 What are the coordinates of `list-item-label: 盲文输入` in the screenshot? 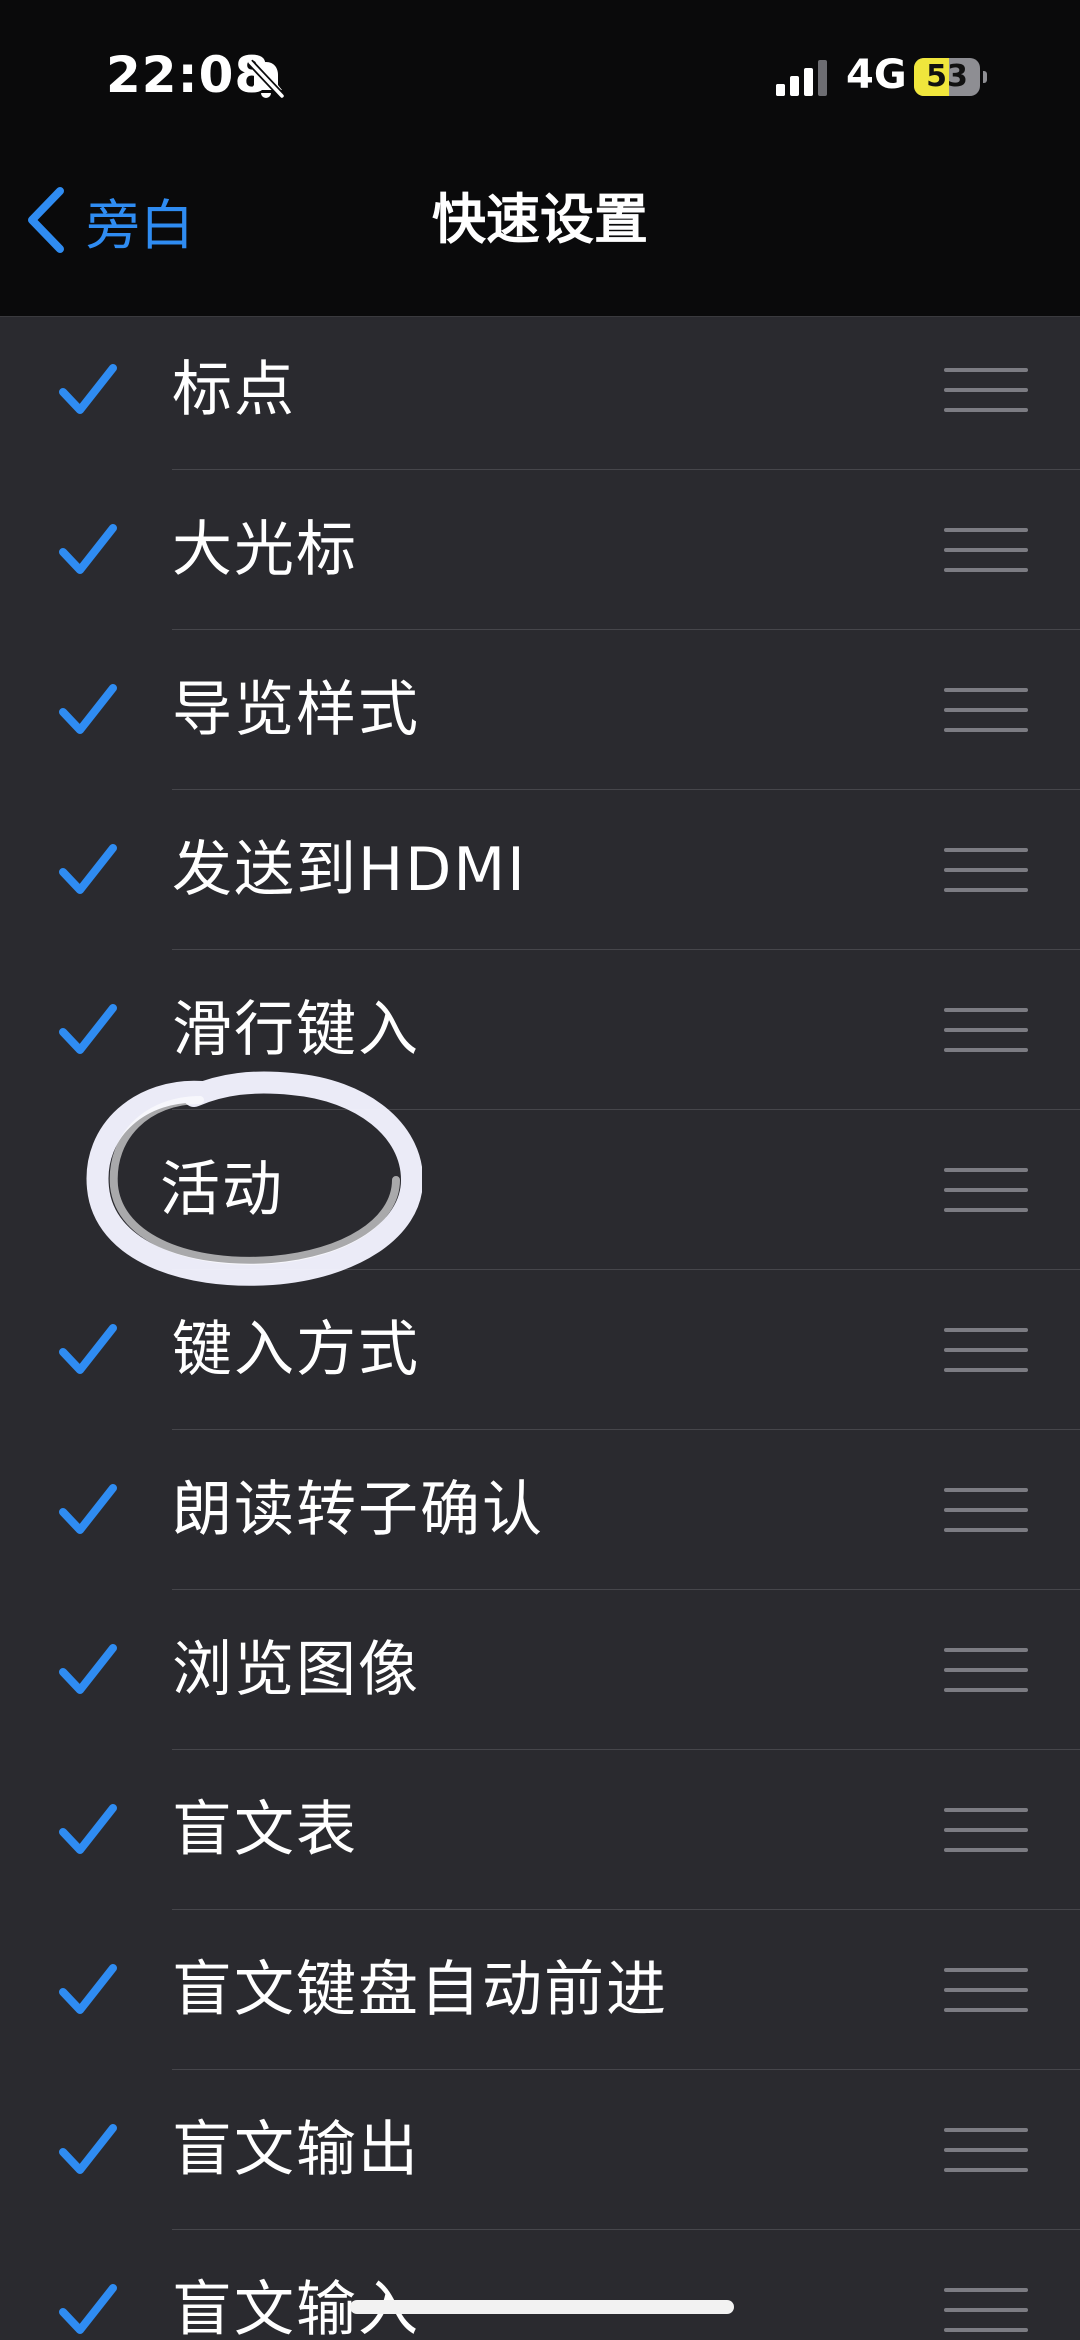 It's located at (296, 2307).